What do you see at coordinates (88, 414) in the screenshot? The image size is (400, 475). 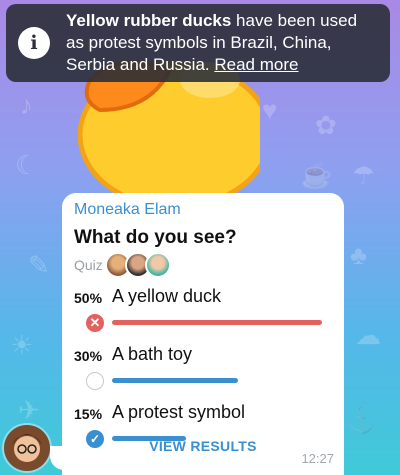 I see `option-percent: 15%` at bounding box center [88, 414].